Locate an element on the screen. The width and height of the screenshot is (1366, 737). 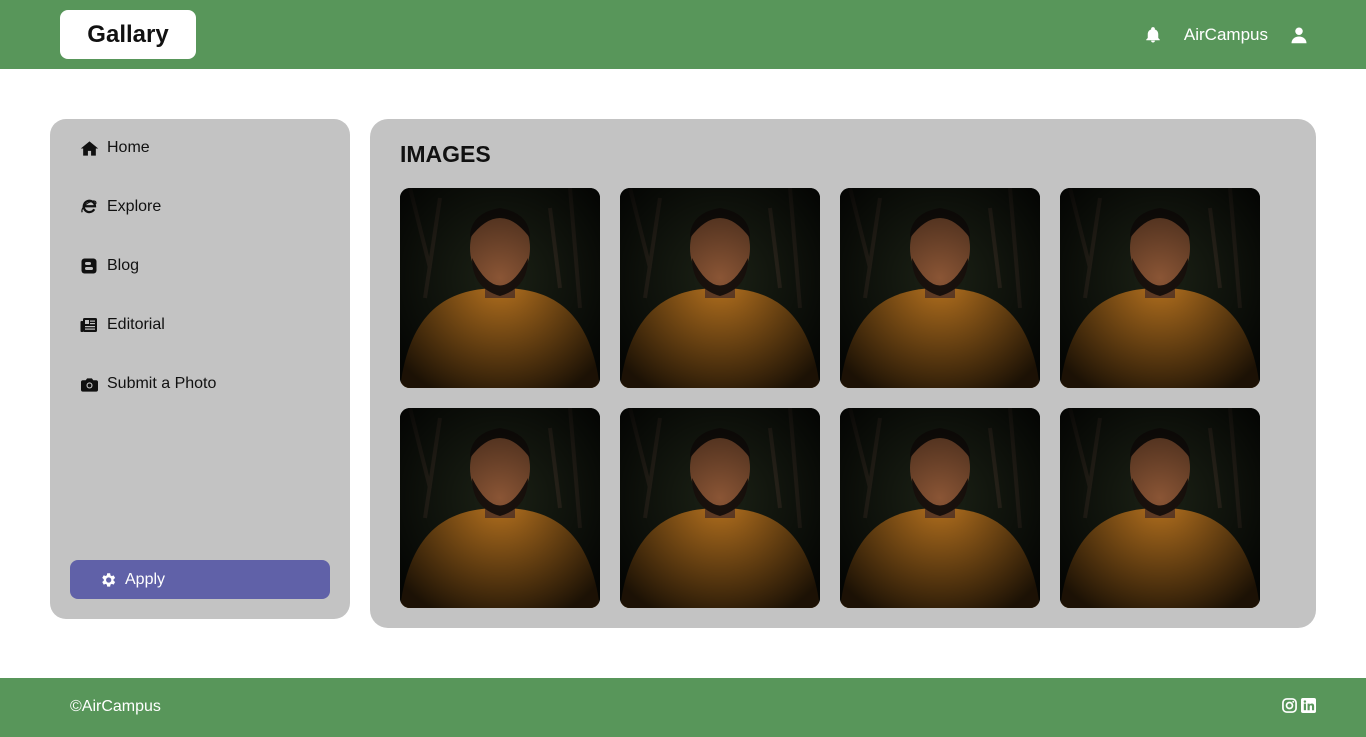
sidebar-item-home: Home is located at coordinates (114, 148).